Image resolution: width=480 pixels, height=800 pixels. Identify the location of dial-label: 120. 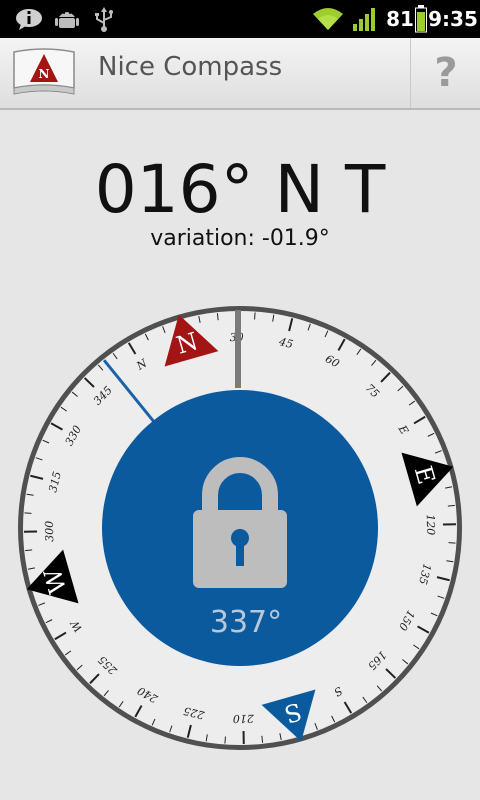
(430, 524).